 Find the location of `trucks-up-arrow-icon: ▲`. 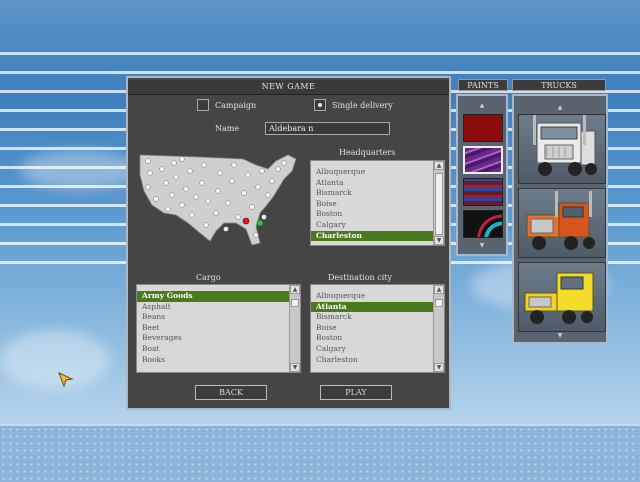

trucks-up-arrow-icon: ▲ is located at coordinates (560, 107).